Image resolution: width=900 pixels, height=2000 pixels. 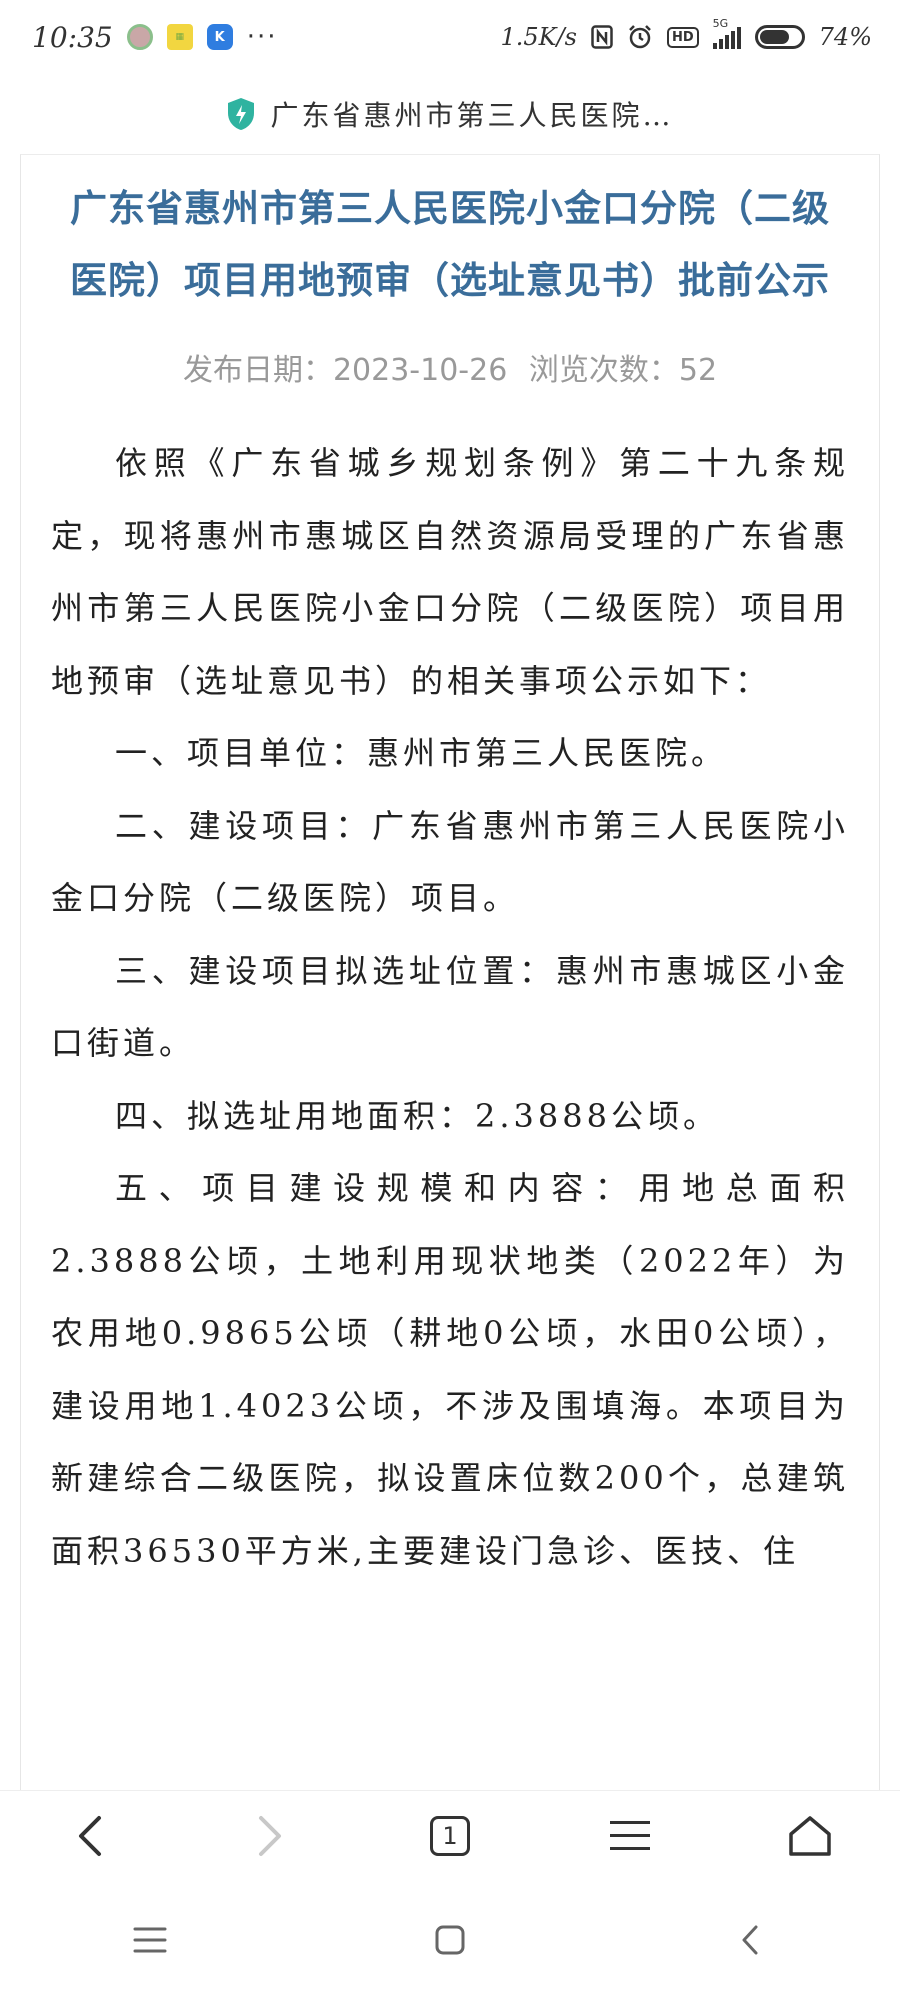 What do you see at coordinates (72, 37) in the screenshot?
I see `status-time: 10:35` at bounding box center [72, 37].